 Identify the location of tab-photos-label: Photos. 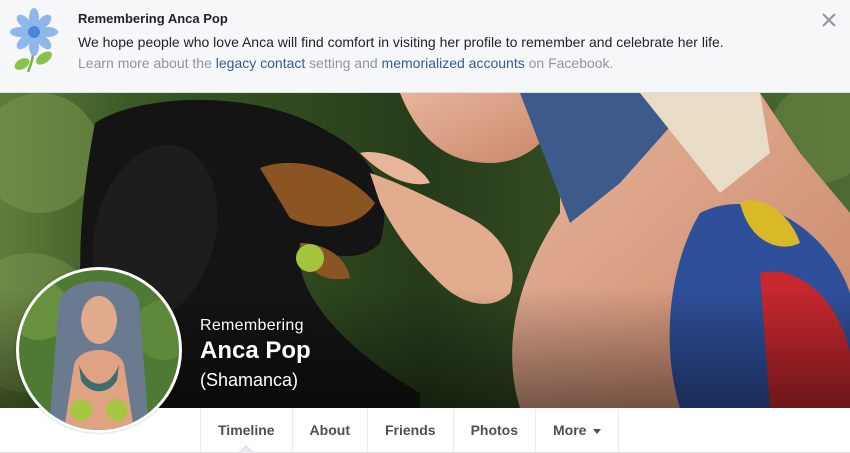
(494, 430).